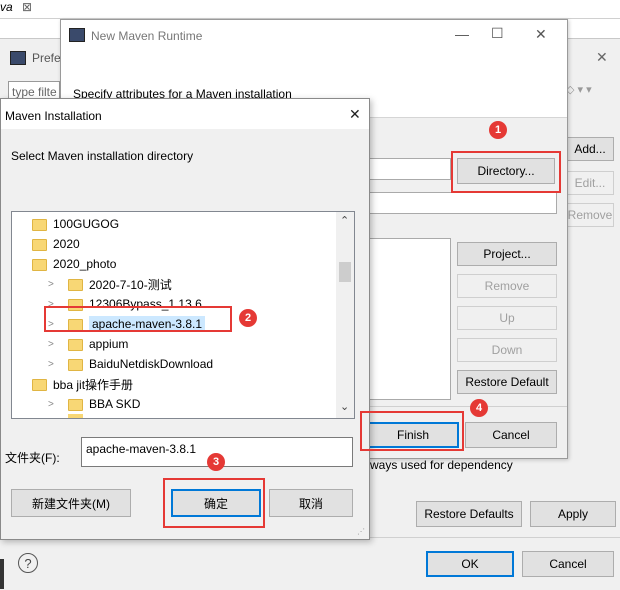 The height and width of the screenshot is (590, 620). What do you see at coordinates (177, 344) in the screenshot?
I see `tree-row: > appium` at bounding box center [177, 344].